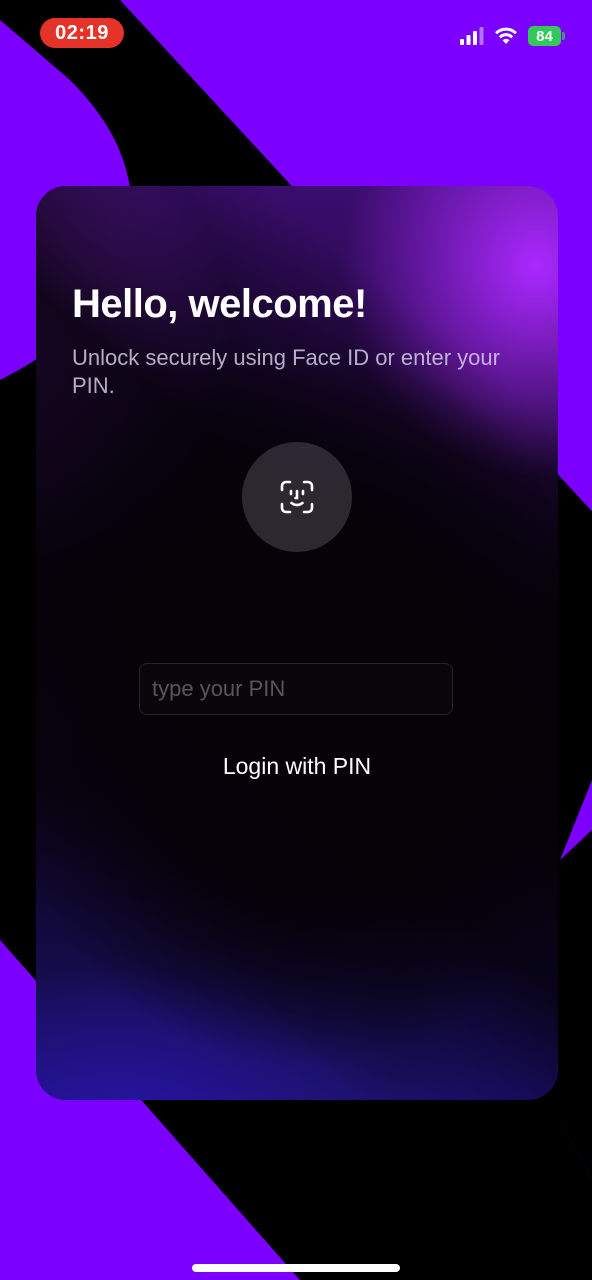 The height and width of the screenshot is (1280, 592). I want to click on wifi-icon, so click(506, 35).